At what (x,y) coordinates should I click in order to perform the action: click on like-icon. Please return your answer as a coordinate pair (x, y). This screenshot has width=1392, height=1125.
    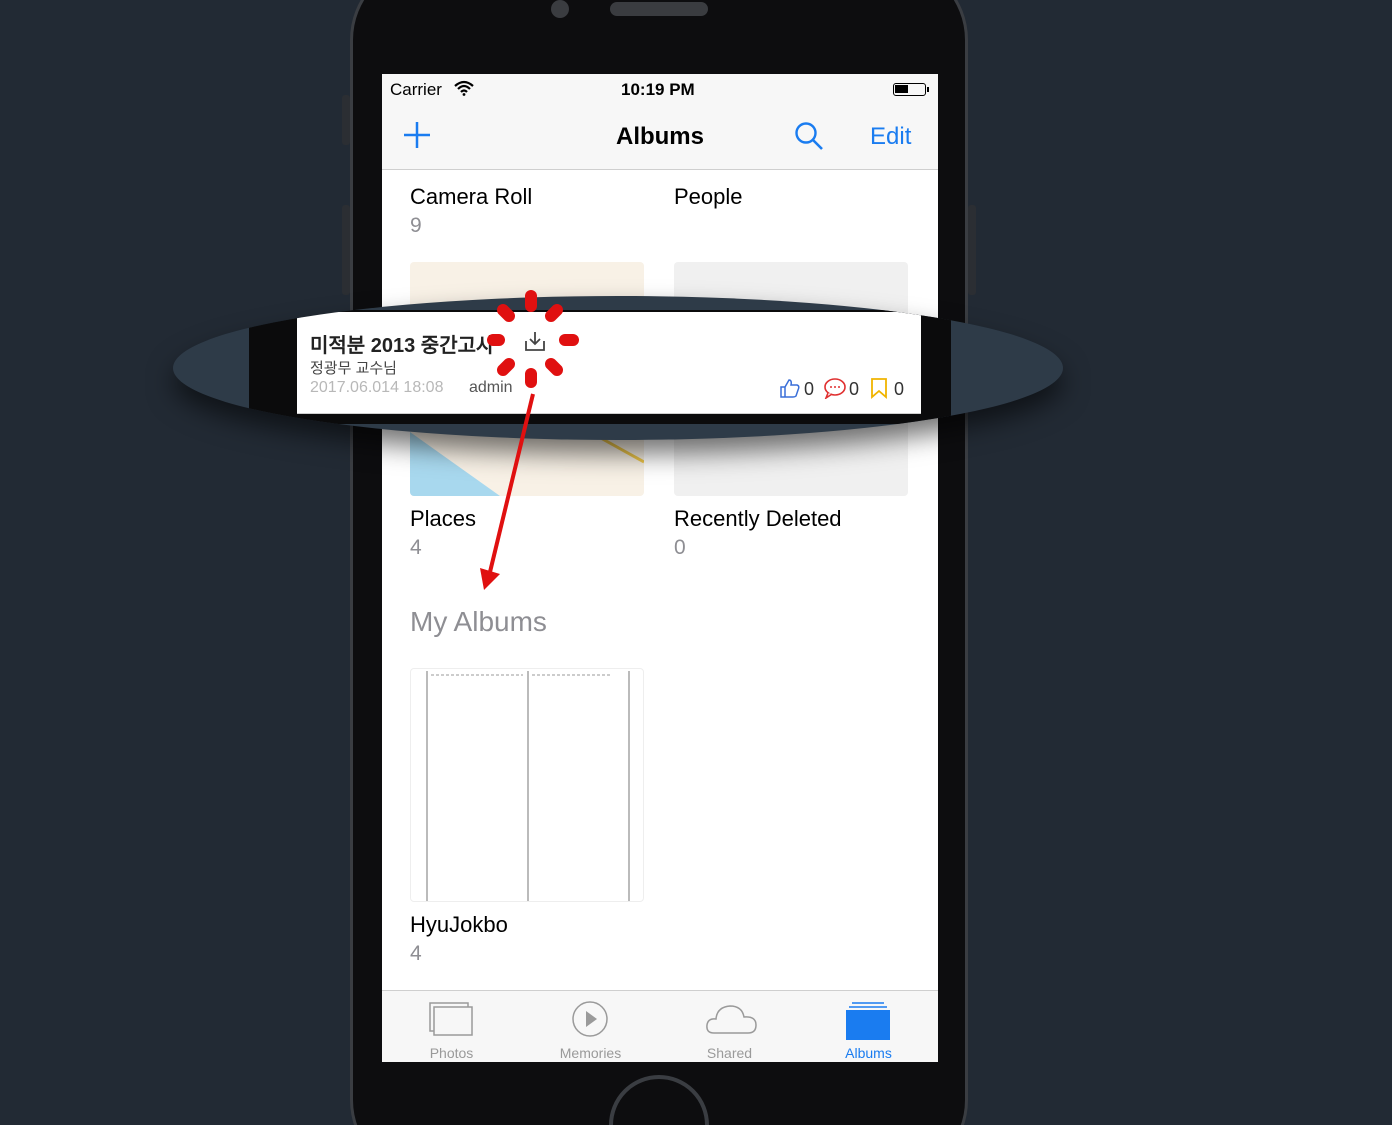
    Looking at the image, I should click on (790, 388).